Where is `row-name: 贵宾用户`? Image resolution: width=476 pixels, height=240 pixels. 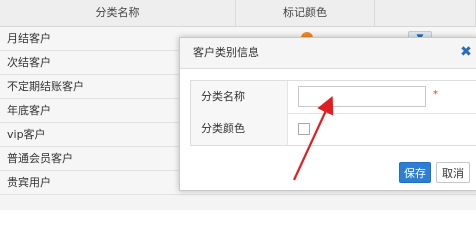 row-name: 贵宾用户 is located at coordinates (29, 182).